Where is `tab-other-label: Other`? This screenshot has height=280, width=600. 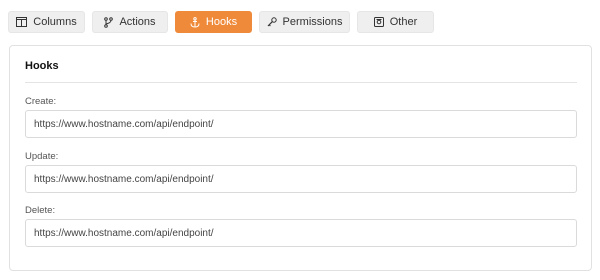
tab-other-label: Other is located at coordinates (403, 22).